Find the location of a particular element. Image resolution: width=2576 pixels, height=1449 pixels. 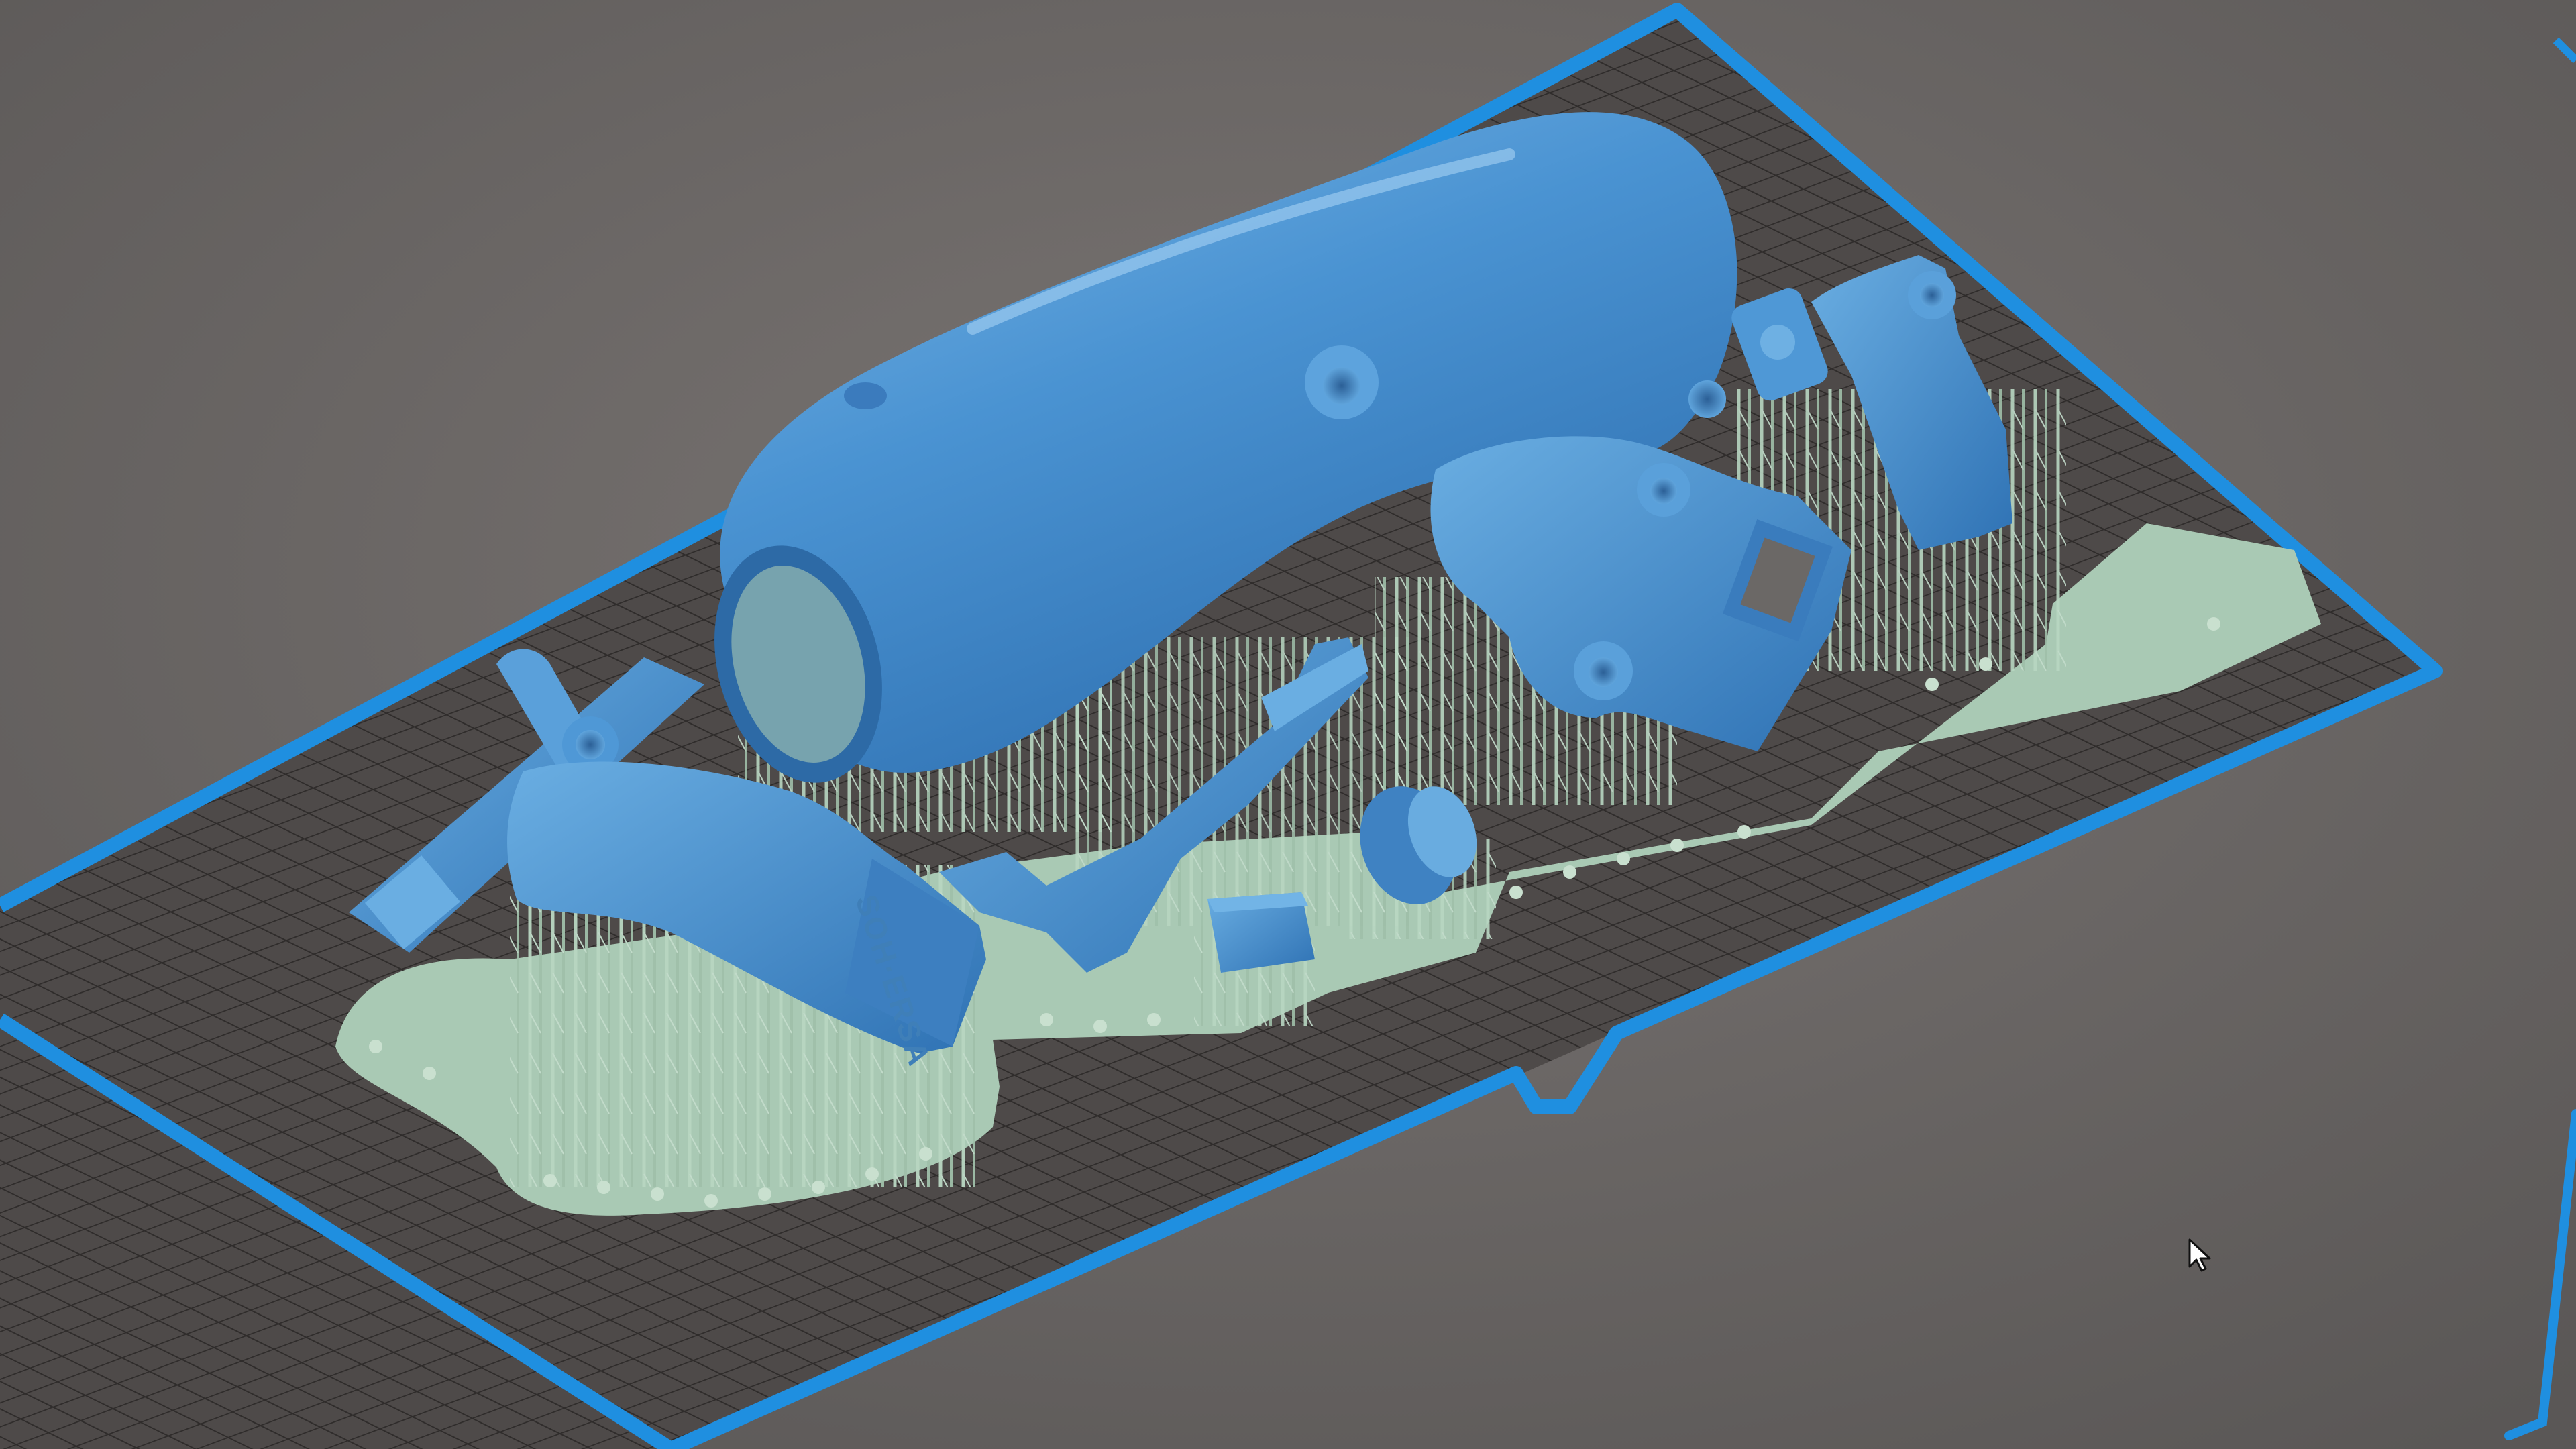

bracket-knob-hole is located at coordinates (1932, 295).